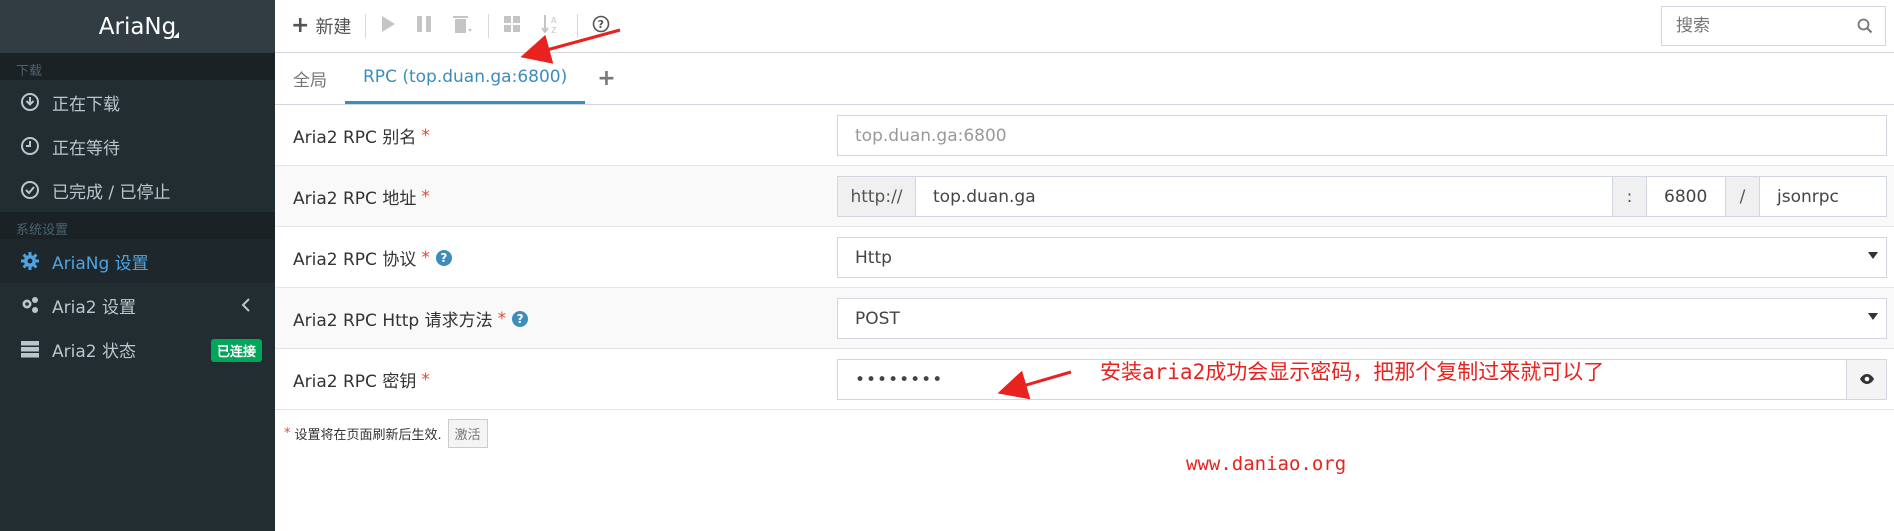  What do you see at coordinates (1754, 26) in the screenshot?
I see `search-input` at bounding box center [1754, 26].